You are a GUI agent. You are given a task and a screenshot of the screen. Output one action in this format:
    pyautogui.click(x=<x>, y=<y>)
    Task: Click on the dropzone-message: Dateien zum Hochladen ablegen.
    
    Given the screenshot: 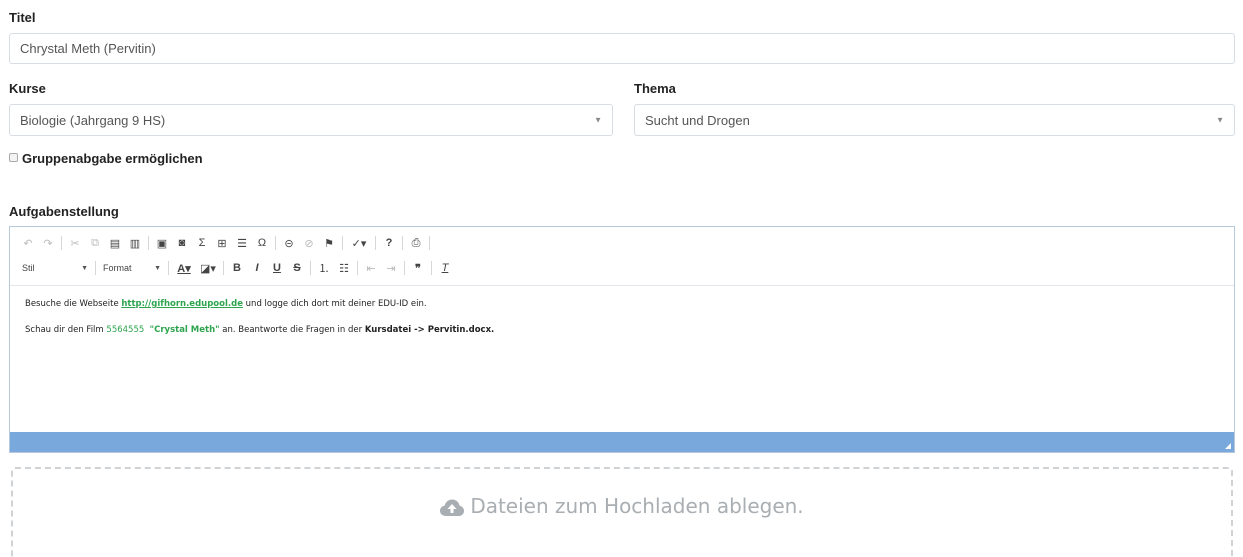 What is the action you would take?
    pyautogui.click(x=622, y=506)
    